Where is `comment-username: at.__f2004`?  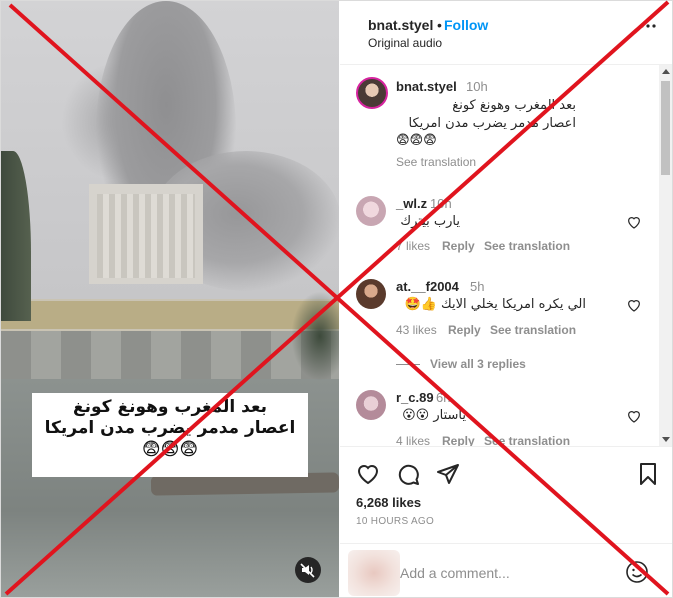 comment-username: at.__f2004 is located at coordinates (427, 286).